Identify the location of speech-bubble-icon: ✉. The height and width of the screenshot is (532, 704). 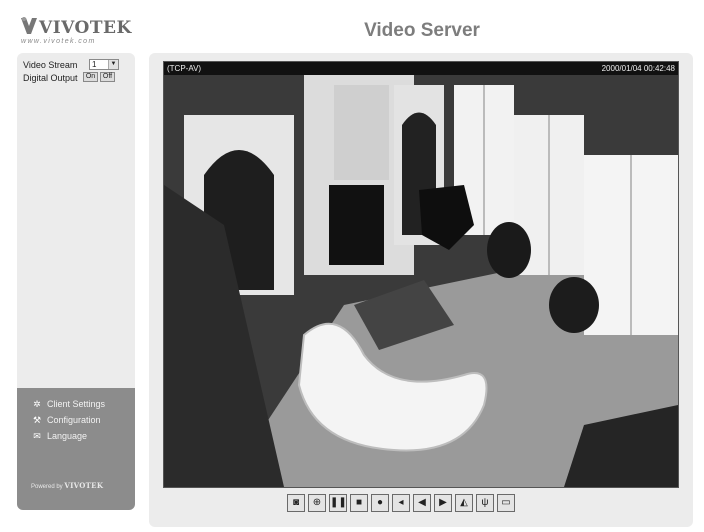
(37, 436).